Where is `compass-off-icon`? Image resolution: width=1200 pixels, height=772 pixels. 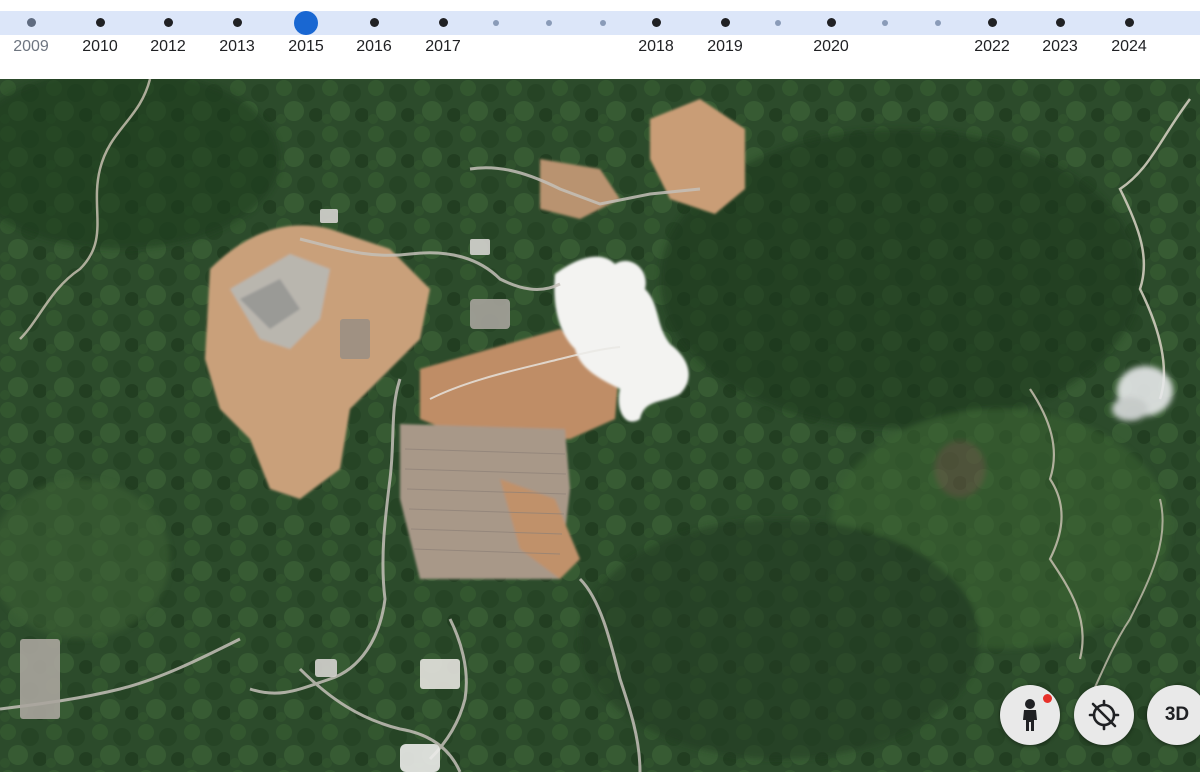
compass-off-icon is located at coordinates (1104, 715).